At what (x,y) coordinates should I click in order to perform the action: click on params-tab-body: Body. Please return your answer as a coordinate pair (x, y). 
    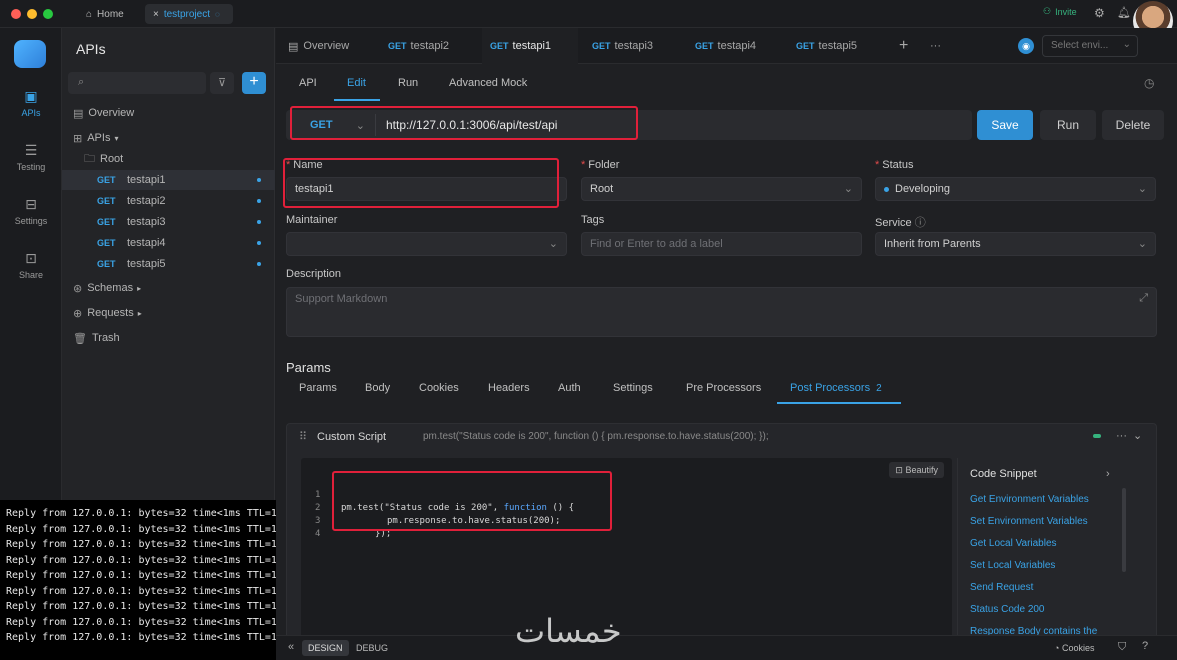
    Looking at the image, I should click on (377, 388).